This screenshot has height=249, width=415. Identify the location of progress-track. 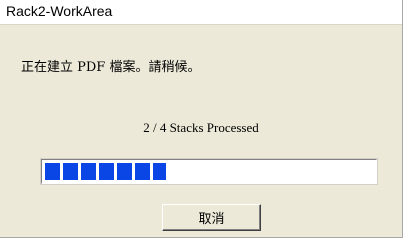
(209, 171).